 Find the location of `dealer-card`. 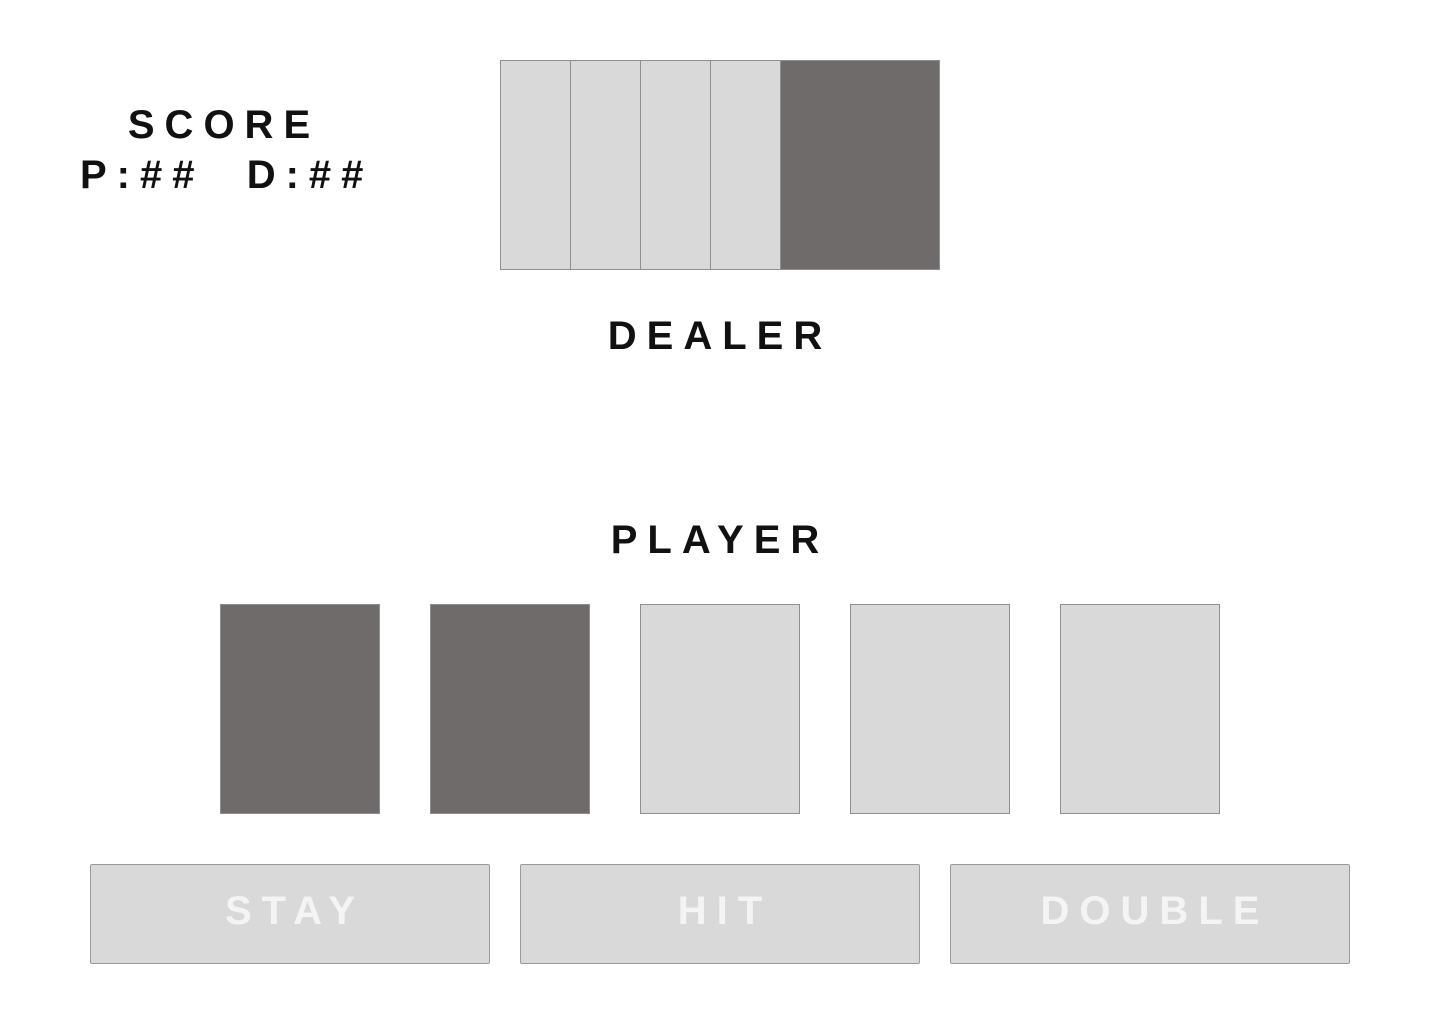

dealer-card is located at coordinates (860, 165).